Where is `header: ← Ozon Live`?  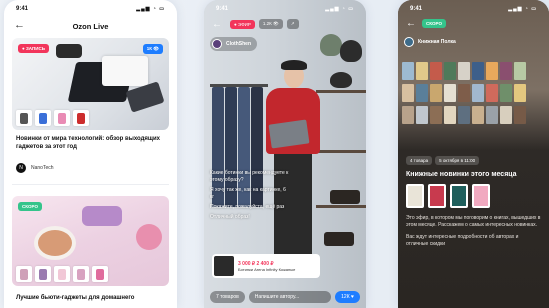 header: ← Ozon Live is located at coordinates (90, 26).